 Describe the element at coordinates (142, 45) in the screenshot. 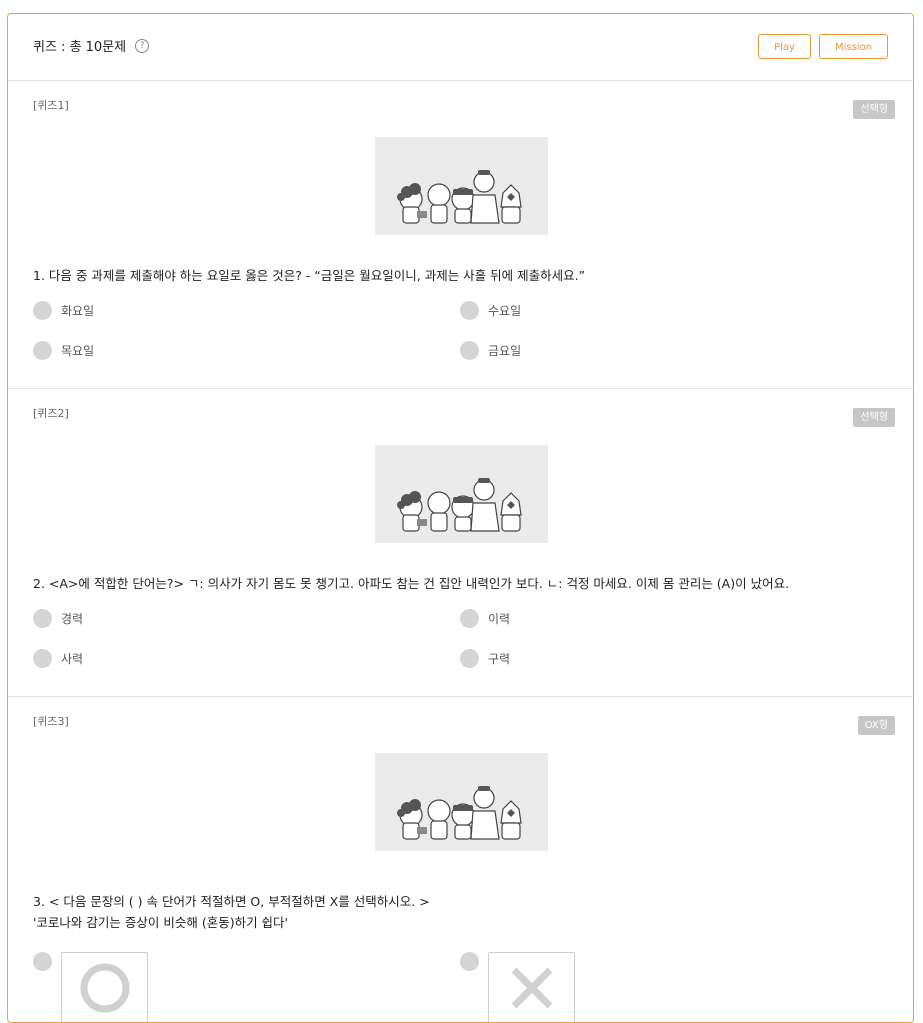

I see `question-circle-icon: ?` at that location.